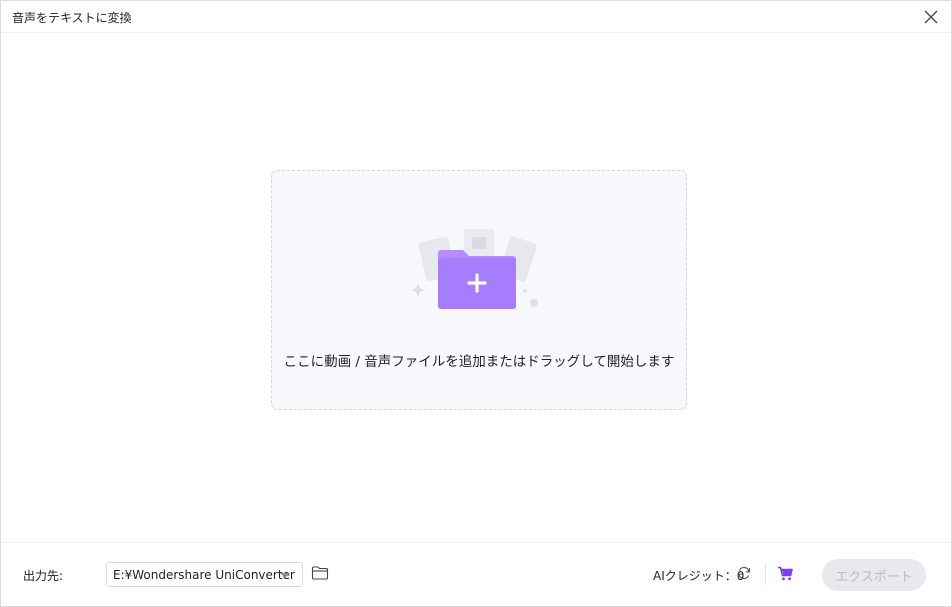 This screenshot has width=952, height=607. What do you see at coordinates (765, 574) in the screenshot?
I see `footer-divider` at bounding box center [765, 574].